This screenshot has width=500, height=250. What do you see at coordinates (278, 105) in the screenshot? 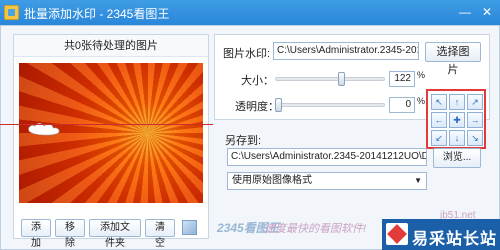
I see `opacity-slider-handle` at bounding box center [278, 105].